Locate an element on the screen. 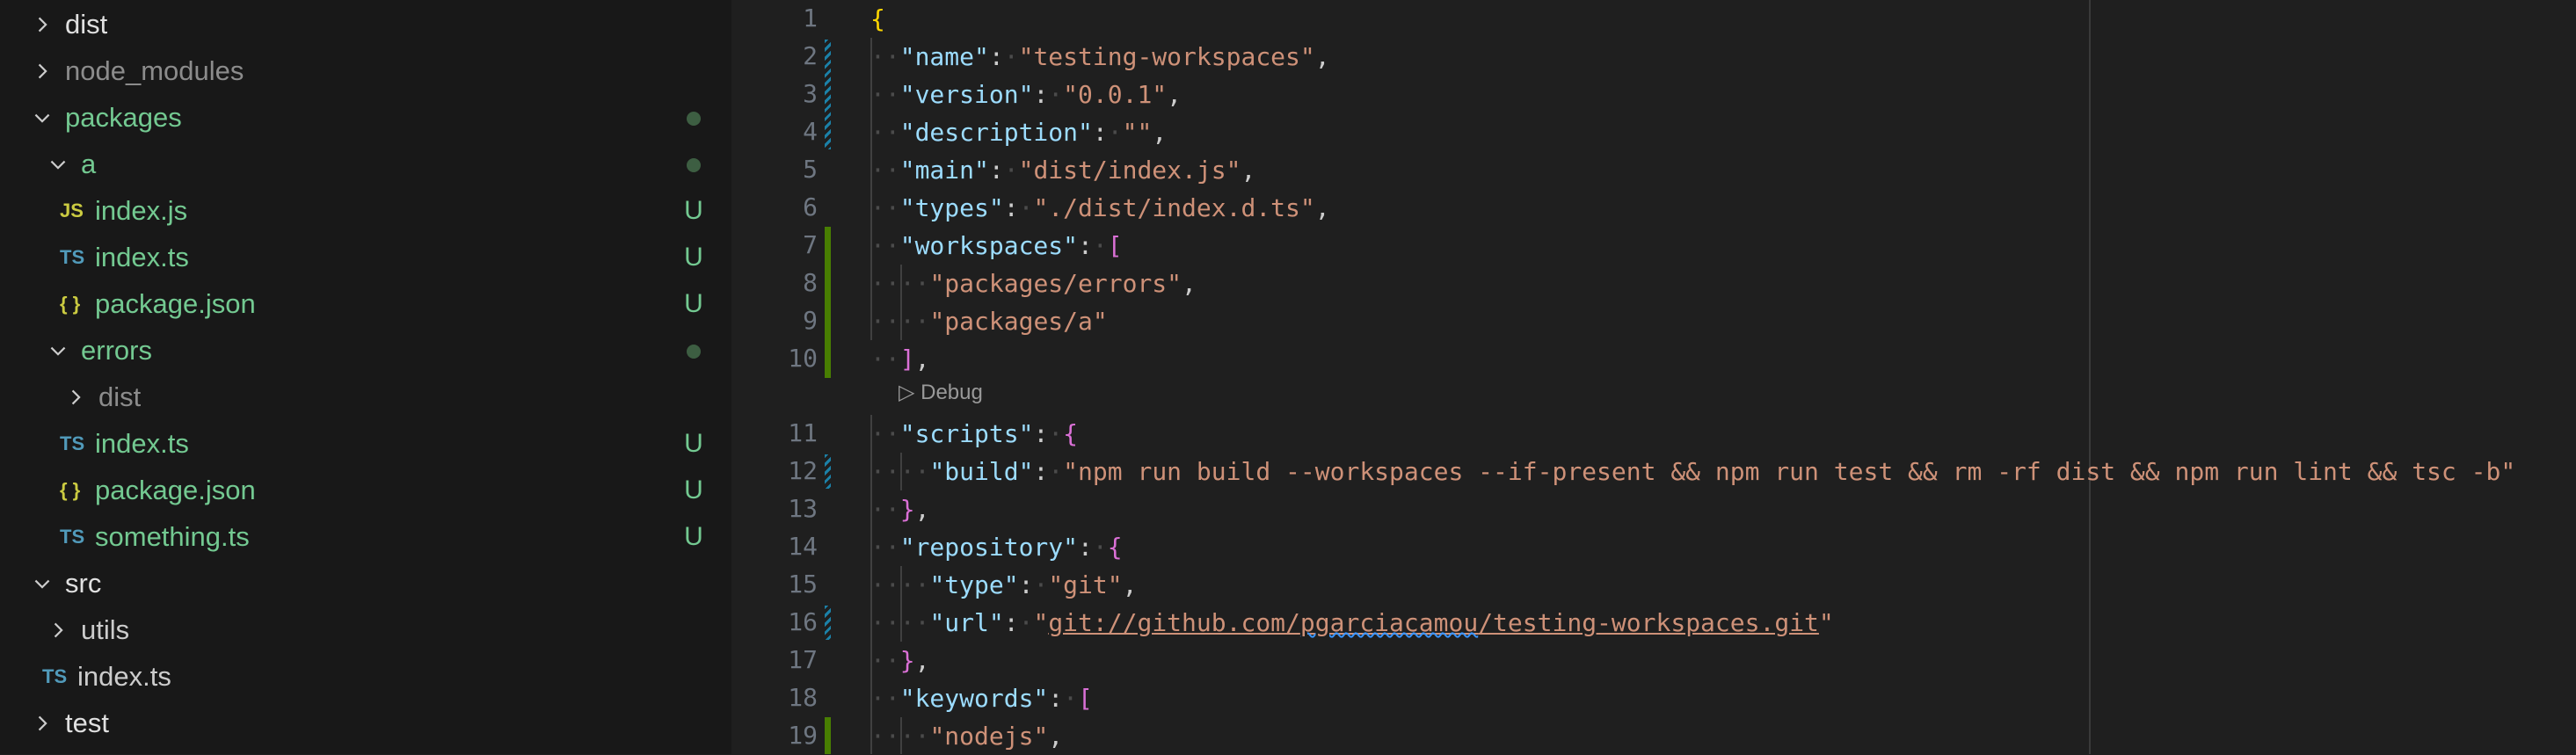 This screenshot has width=2576, height=755. explorer-file: TS something.ts U is located at coordinates (365, 536).